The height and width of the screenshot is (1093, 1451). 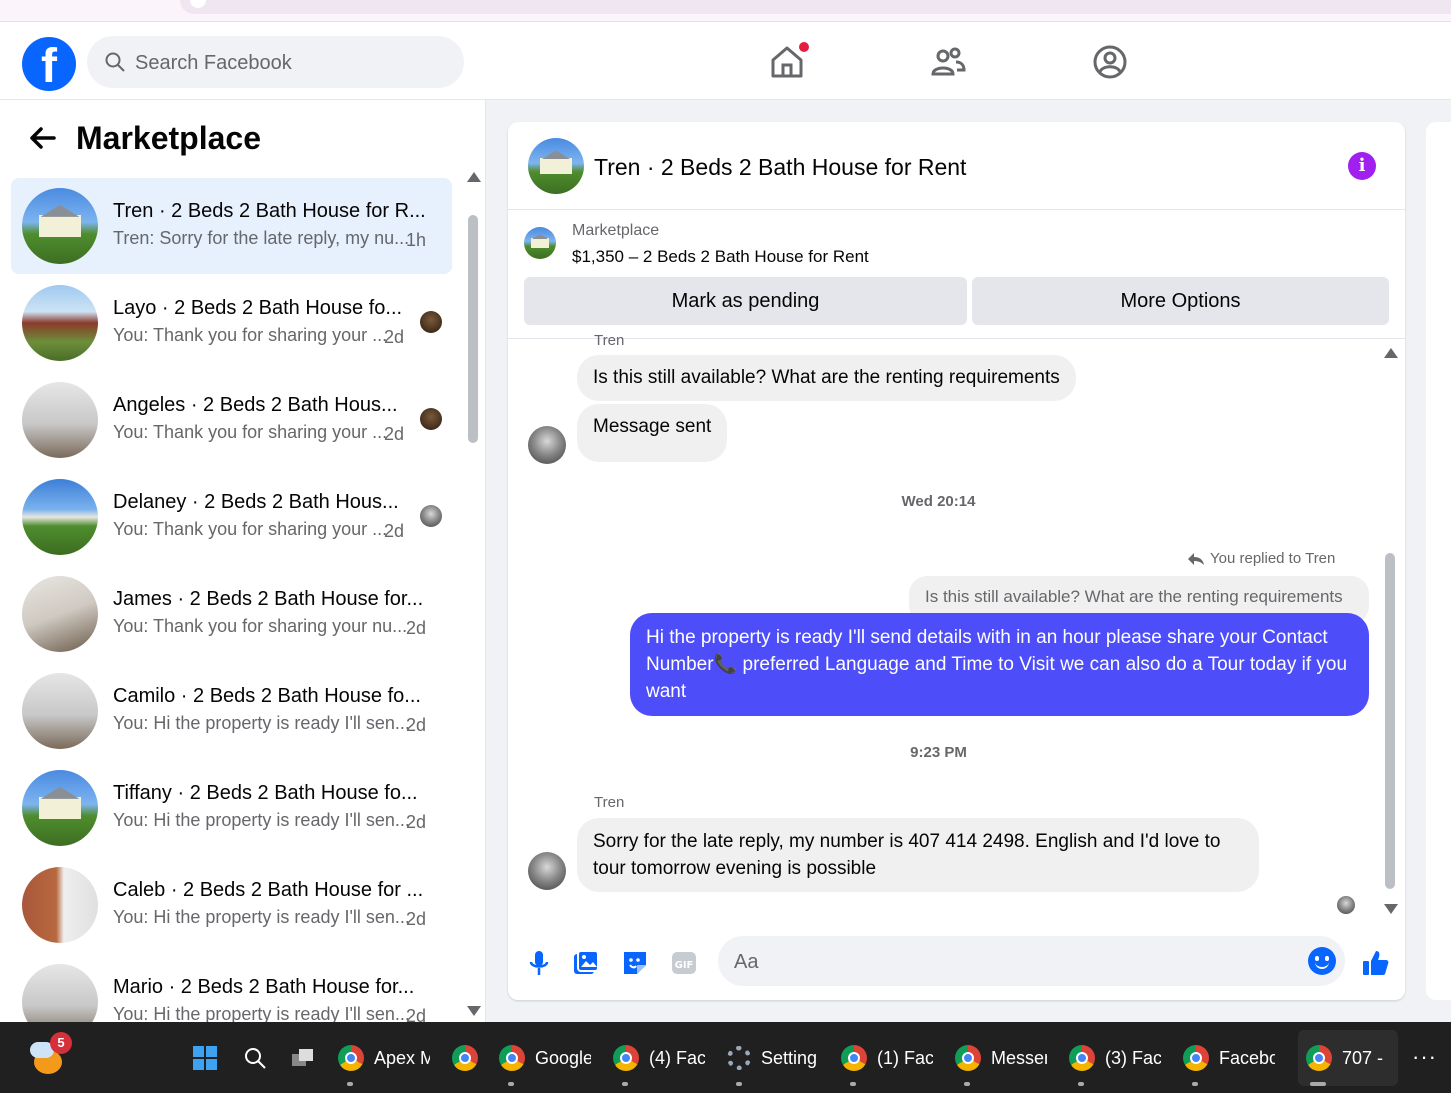 What do you see at coordinates (255, 1058) in the screenshot?
I see `taskbar-search-icon` at bounding box center [255, 1058].